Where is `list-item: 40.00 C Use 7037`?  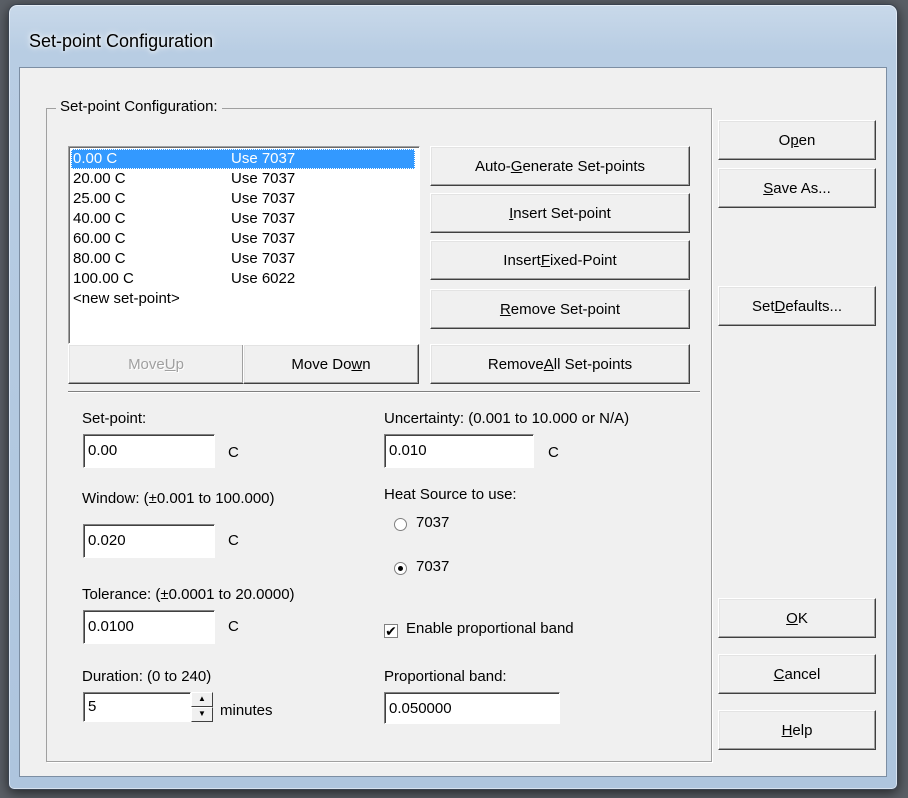 list-item: 40.00 C Use 7037 is located at coordinates (243, 219).